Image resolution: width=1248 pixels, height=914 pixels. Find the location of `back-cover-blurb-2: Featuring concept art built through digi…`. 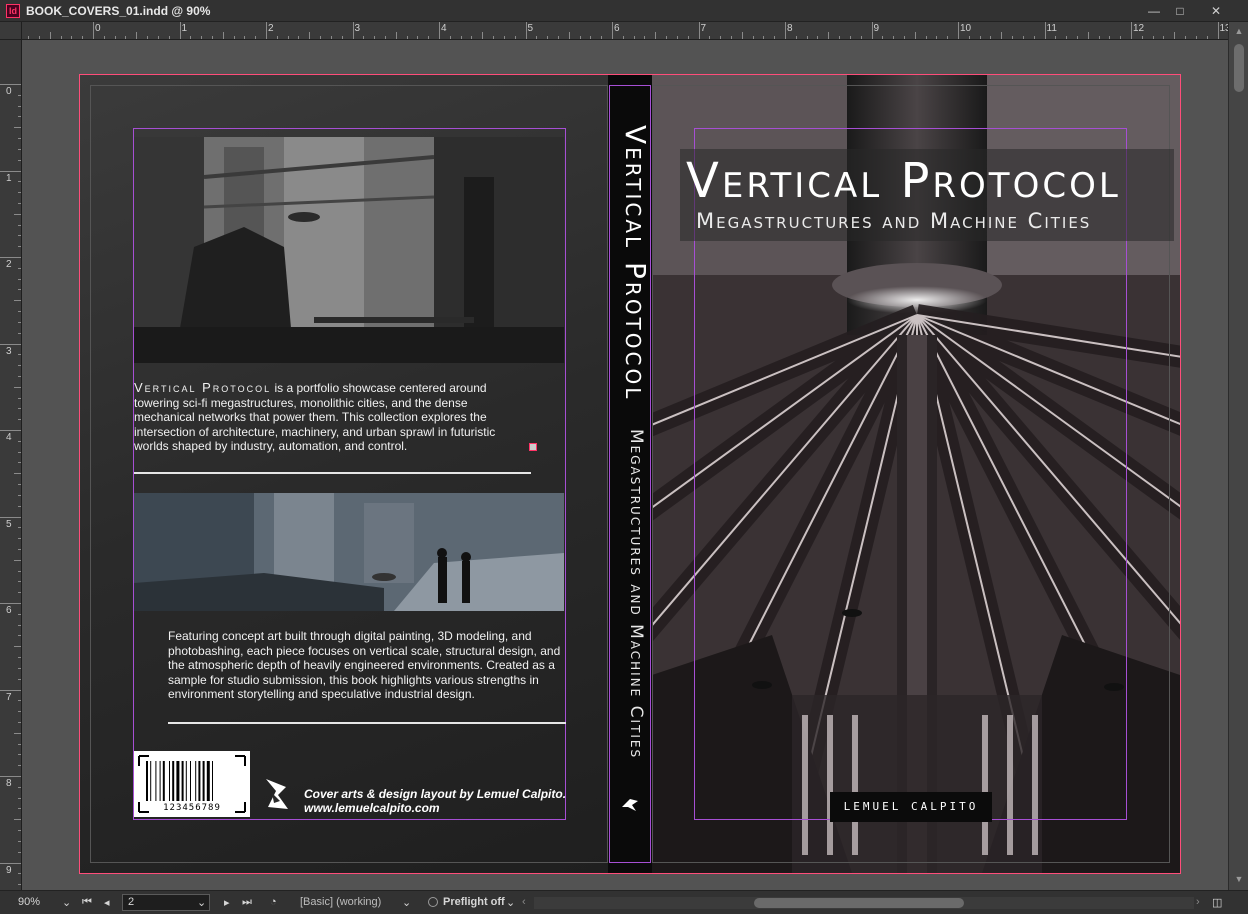

back-cover-blurb-2: Featuring concept art built through digi… is located at coordinates (367, 665).